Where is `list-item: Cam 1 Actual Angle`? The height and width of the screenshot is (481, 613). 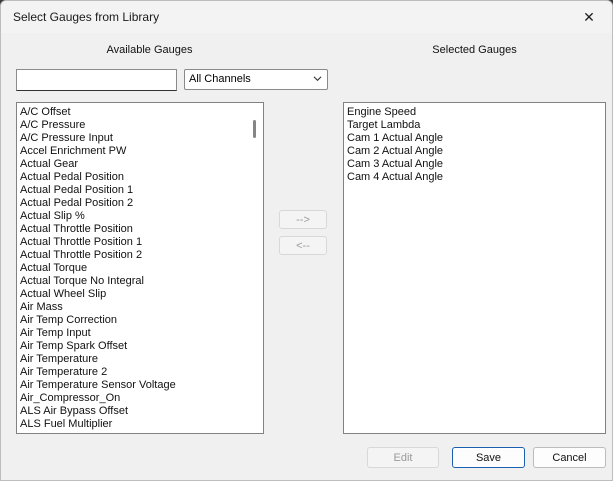 list-item: Cam 1 Actual Angle is located at coordinates (476, 138).